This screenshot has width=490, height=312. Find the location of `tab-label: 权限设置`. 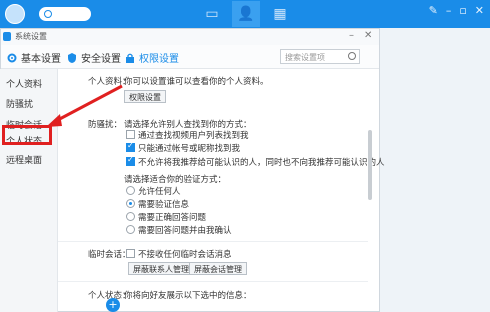

tab-label: 权限设置 is located at coordinates (159, 59).